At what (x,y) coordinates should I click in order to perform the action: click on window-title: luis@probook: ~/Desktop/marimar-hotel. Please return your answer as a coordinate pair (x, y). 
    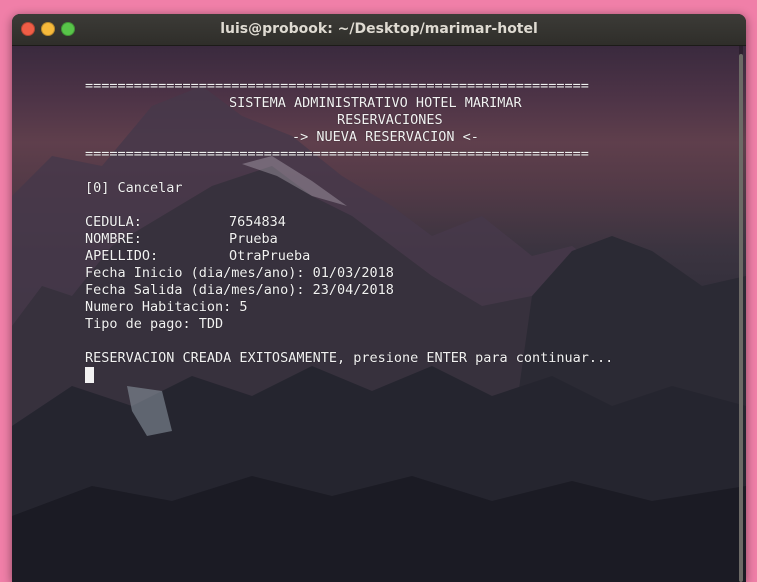
    Looking at the image, I should click on (379, 29).